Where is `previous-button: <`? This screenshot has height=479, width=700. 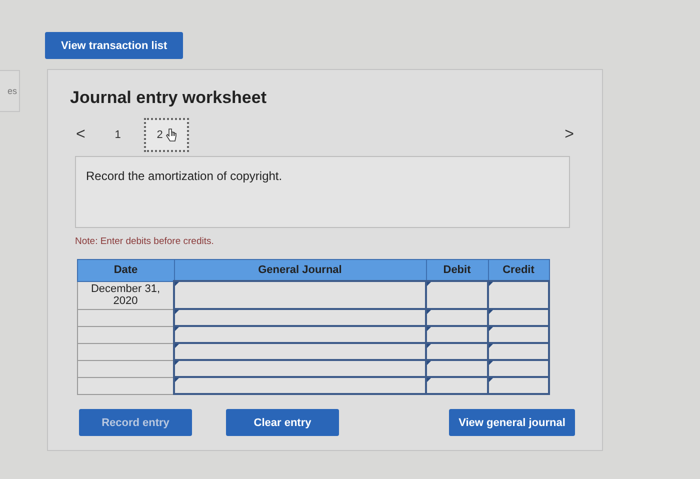 previous-button: < is located at coordinates (81, 135).